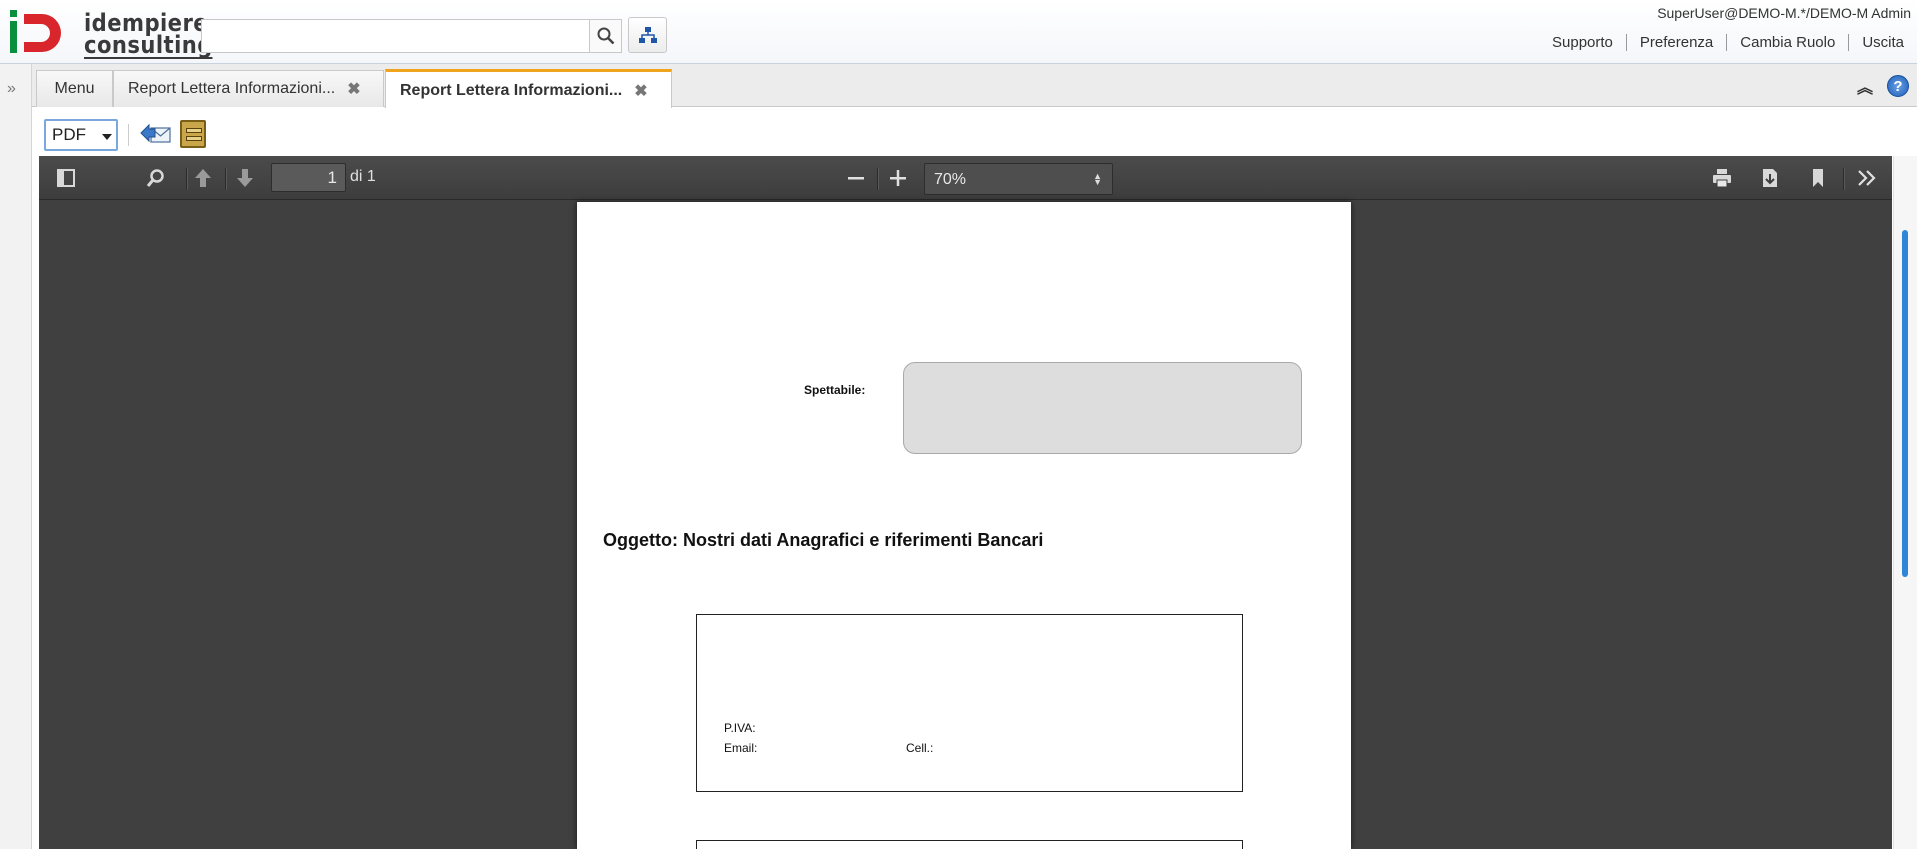 Image resolution: width=1917 pixels, height=849 pixels. Describe the element at coordinates (1867, 178) in the screenshot. I see `tools-icon` at that location.